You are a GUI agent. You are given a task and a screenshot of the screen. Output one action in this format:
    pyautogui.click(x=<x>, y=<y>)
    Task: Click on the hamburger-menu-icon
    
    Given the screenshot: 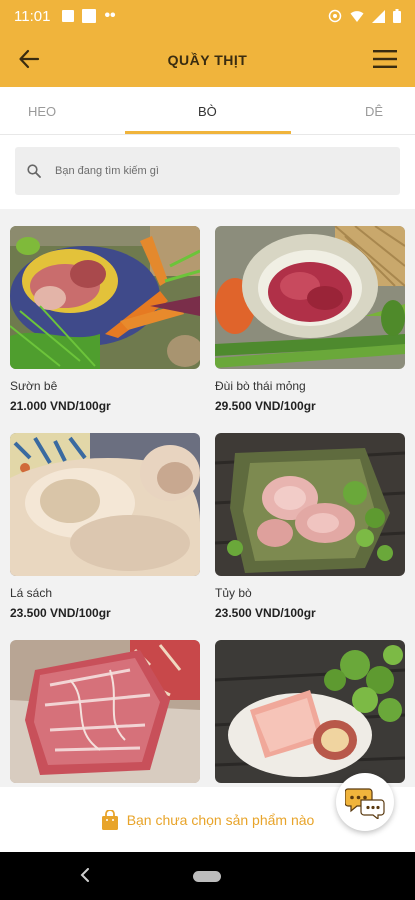 What is the action you would take?
    pyautogui.click(x=385, y=59)
    